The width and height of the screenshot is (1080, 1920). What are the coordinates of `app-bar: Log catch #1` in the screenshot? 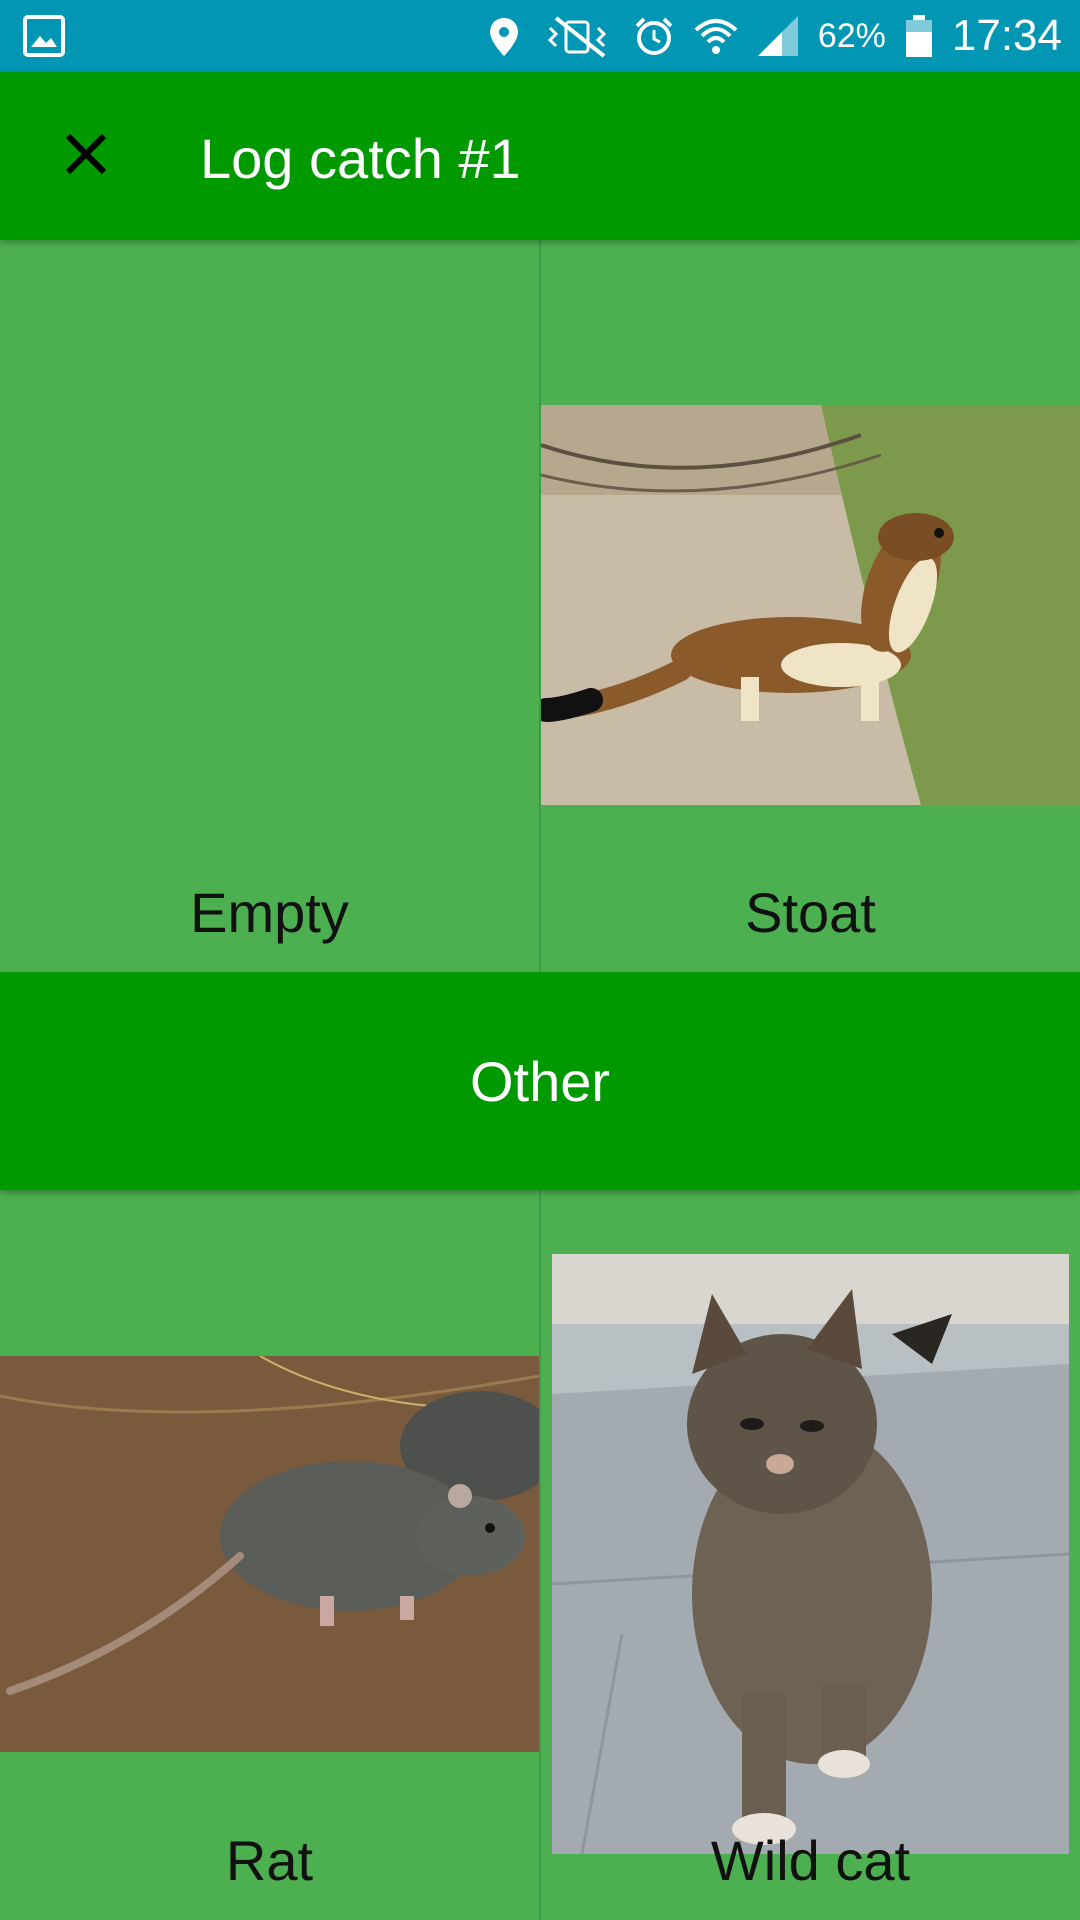 It's located at (540, 156).